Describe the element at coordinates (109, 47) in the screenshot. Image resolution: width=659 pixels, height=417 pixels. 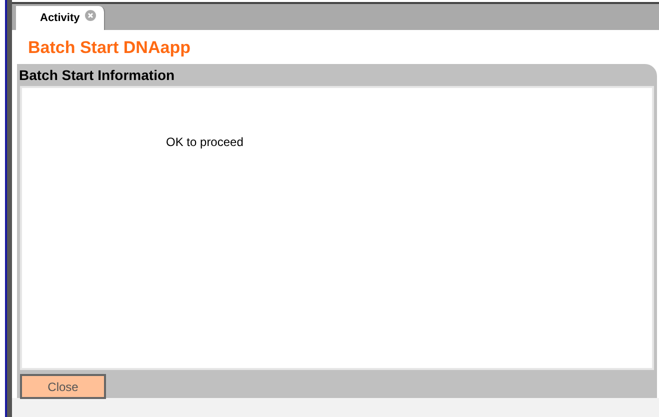
I see `page-title: Batch Start DNAapp` at that location.